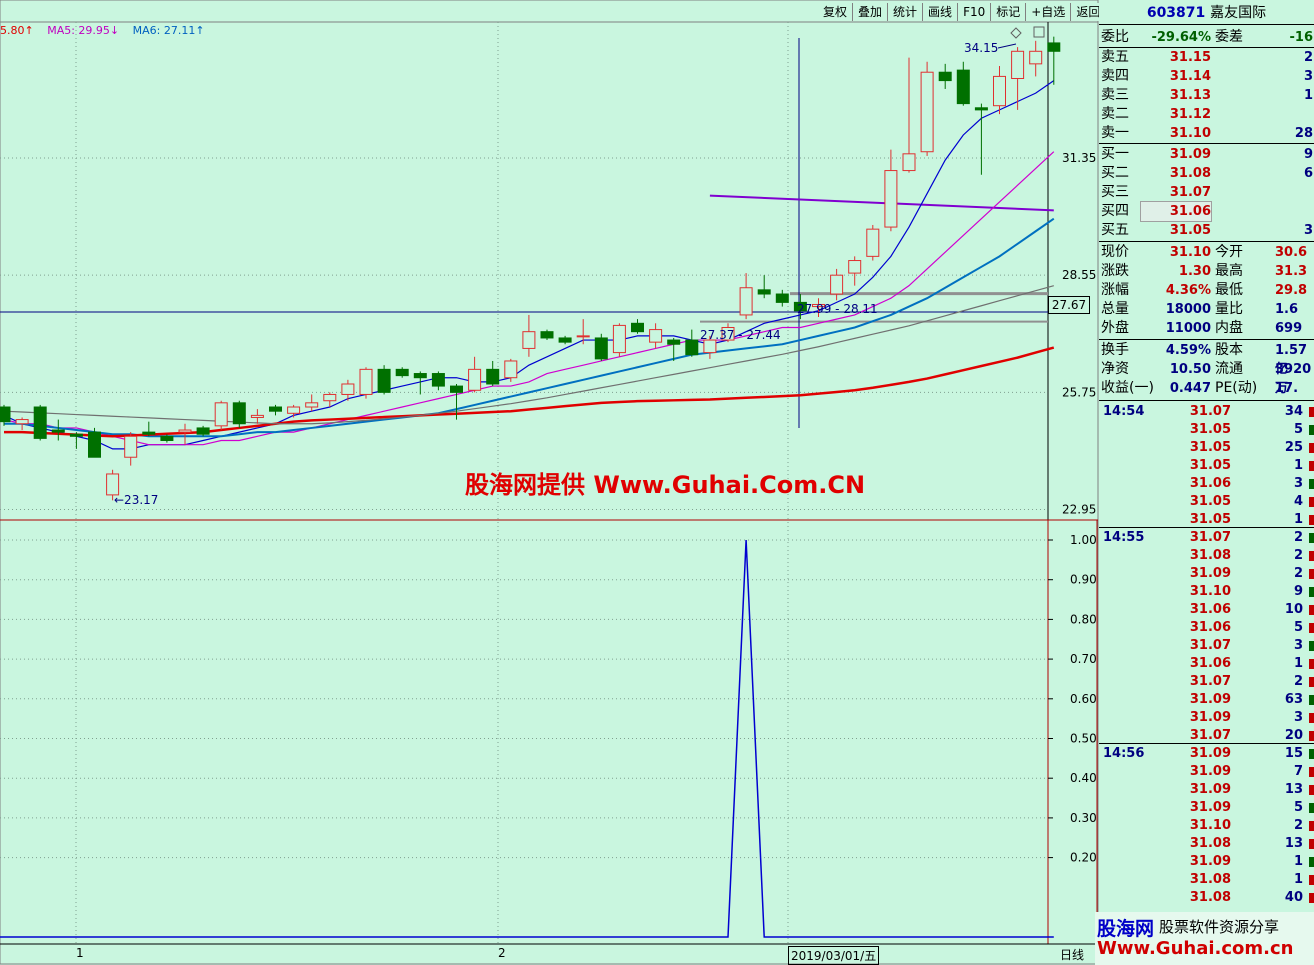 The image size is (1314, 965). Describe the element at coordinates (837, 309) in the screenshot. I see `band-annotation-upper: 27.99 - 28.11` at that location.